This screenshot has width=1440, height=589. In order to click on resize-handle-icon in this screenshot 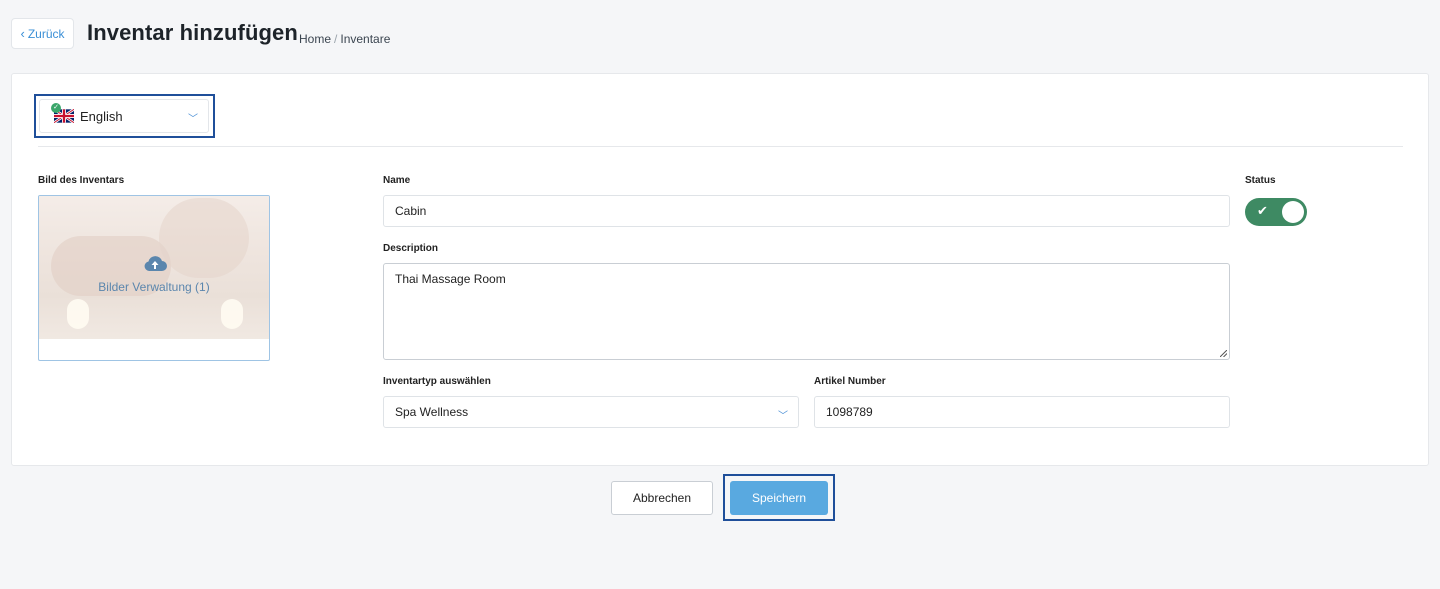, I will do `click(1223, 353)`.